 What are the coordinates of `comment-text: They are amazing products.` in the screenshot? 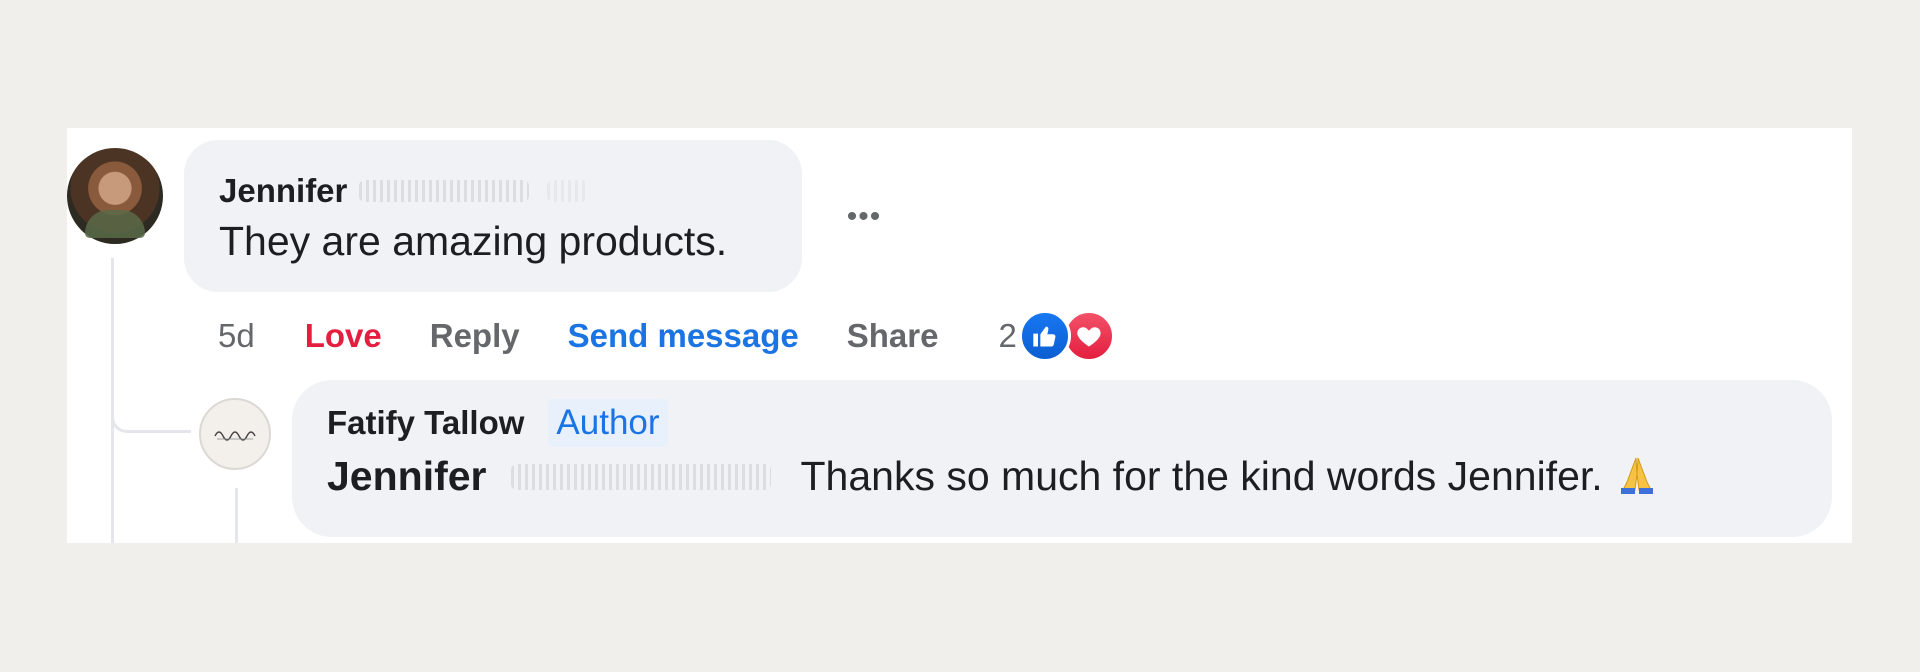 It's located at (473, 241).